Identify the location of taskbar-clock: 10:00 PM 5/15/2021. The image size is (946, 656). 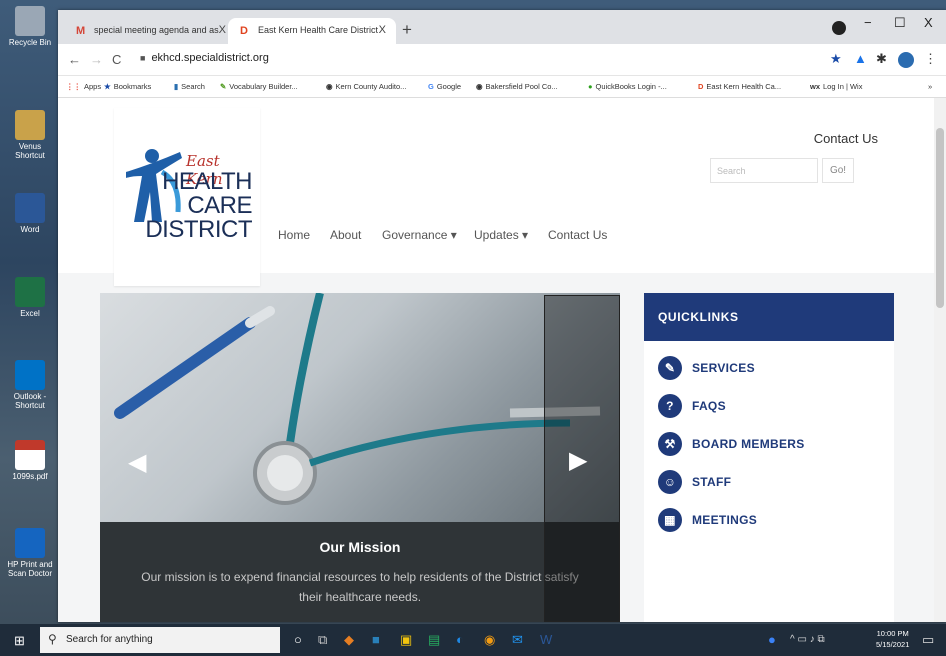
(892, 639).